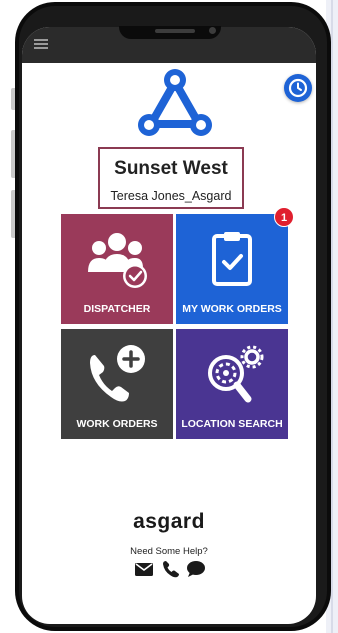 The height and width of the screenshot is (633, 338). Describe the element at coordinates (175, 31) in the screenshot. I see `phone-speaker` at that location.